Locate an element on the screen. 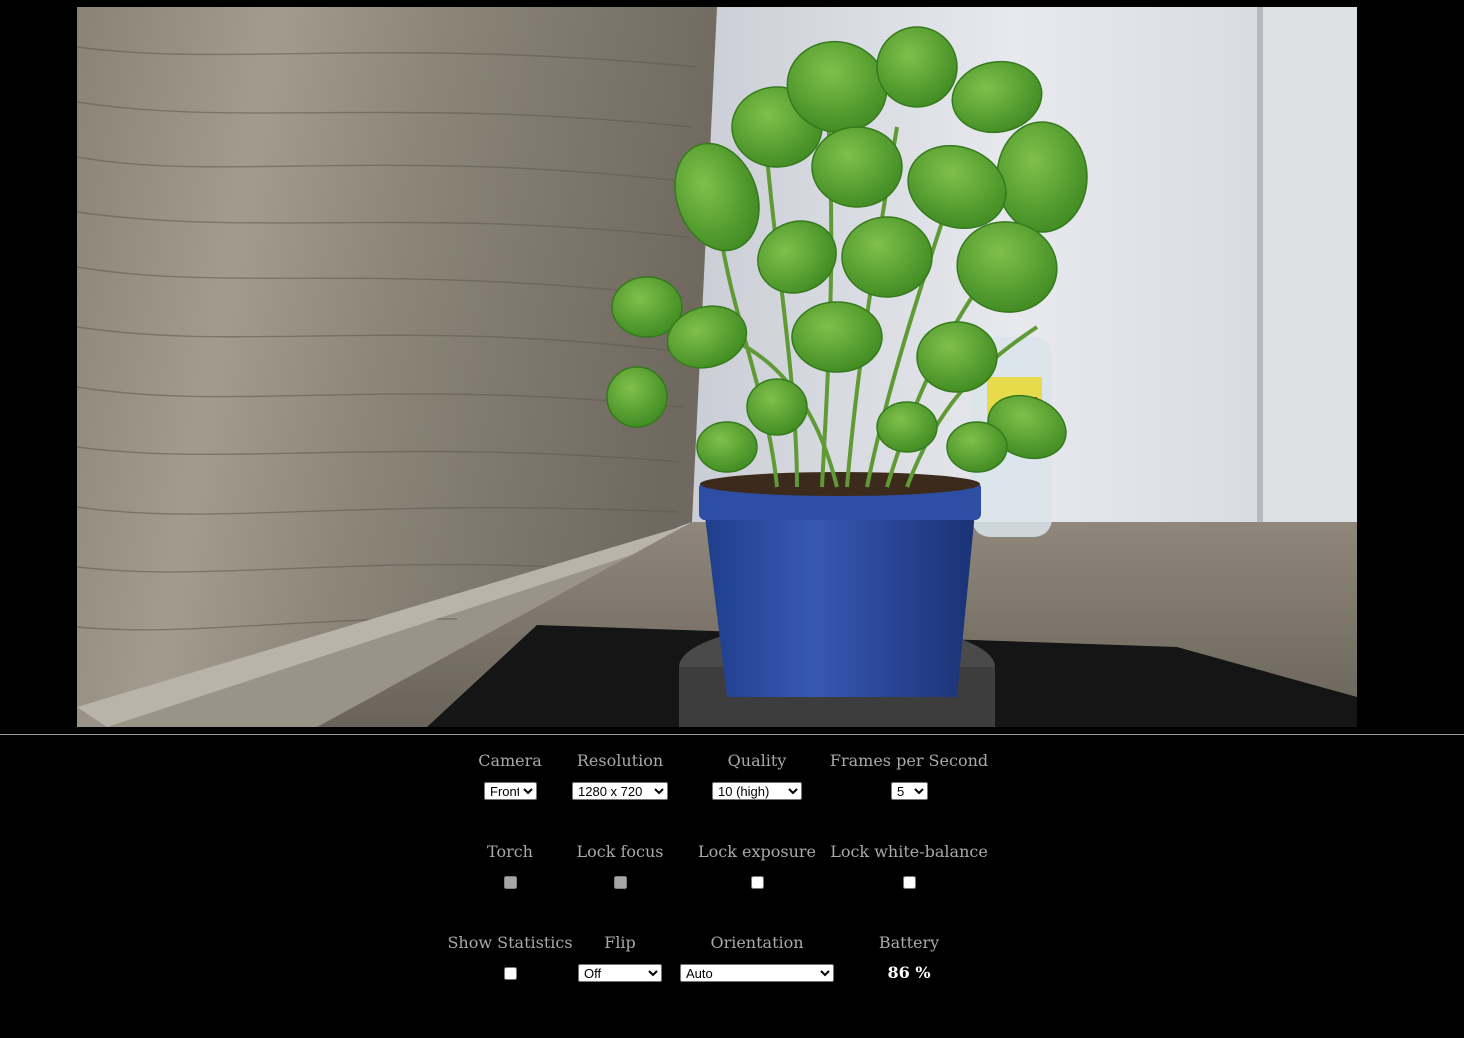  resolution-select: 1280 x 720 is located at coordinates (620, 791).